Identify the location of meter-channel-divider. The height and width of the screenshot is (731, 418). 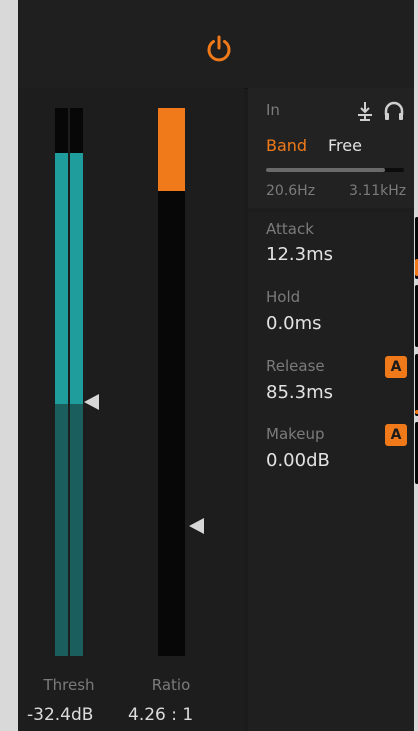
(69, 382).